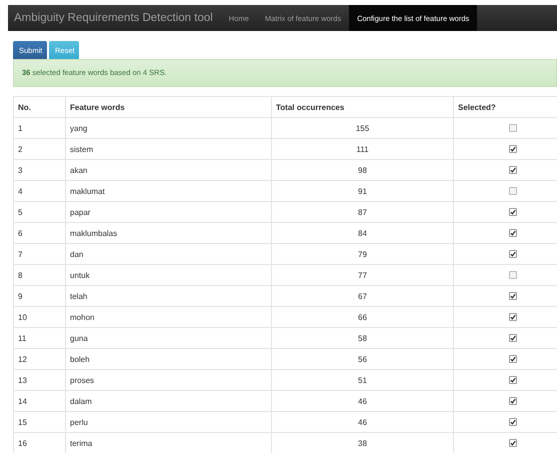 The width and height of the screenshot is (557, 453). Describe the element at coordinates (363, 338) in the screenshot. I see `table-cell: 58` at that location.